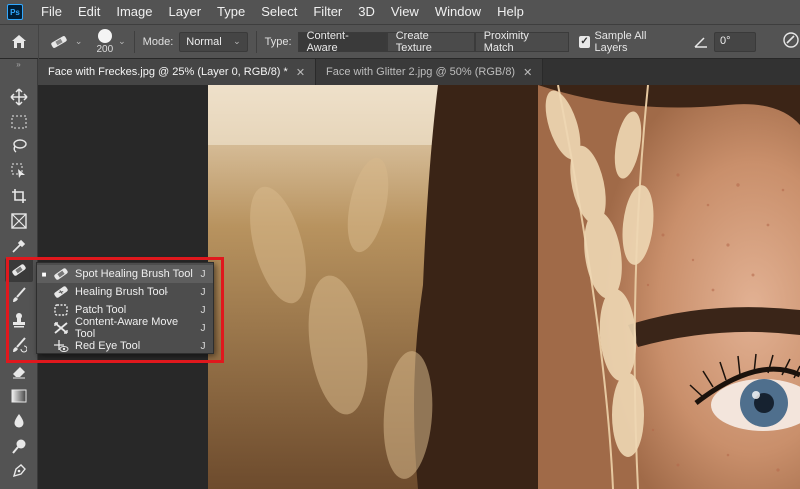 The width and height of the screenshot is (800, 489). Describe the element at coordinates (19, 471) in the screenshot. I see `pen-icon` at that location.